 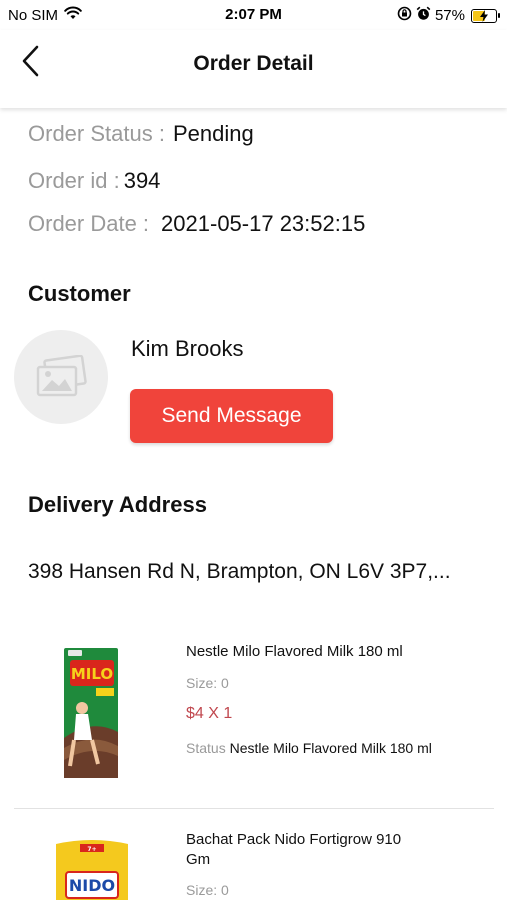 I want to click on order-date-row: Order Date : 2021-05-17 23:52:15, so click(x=196, y=224).